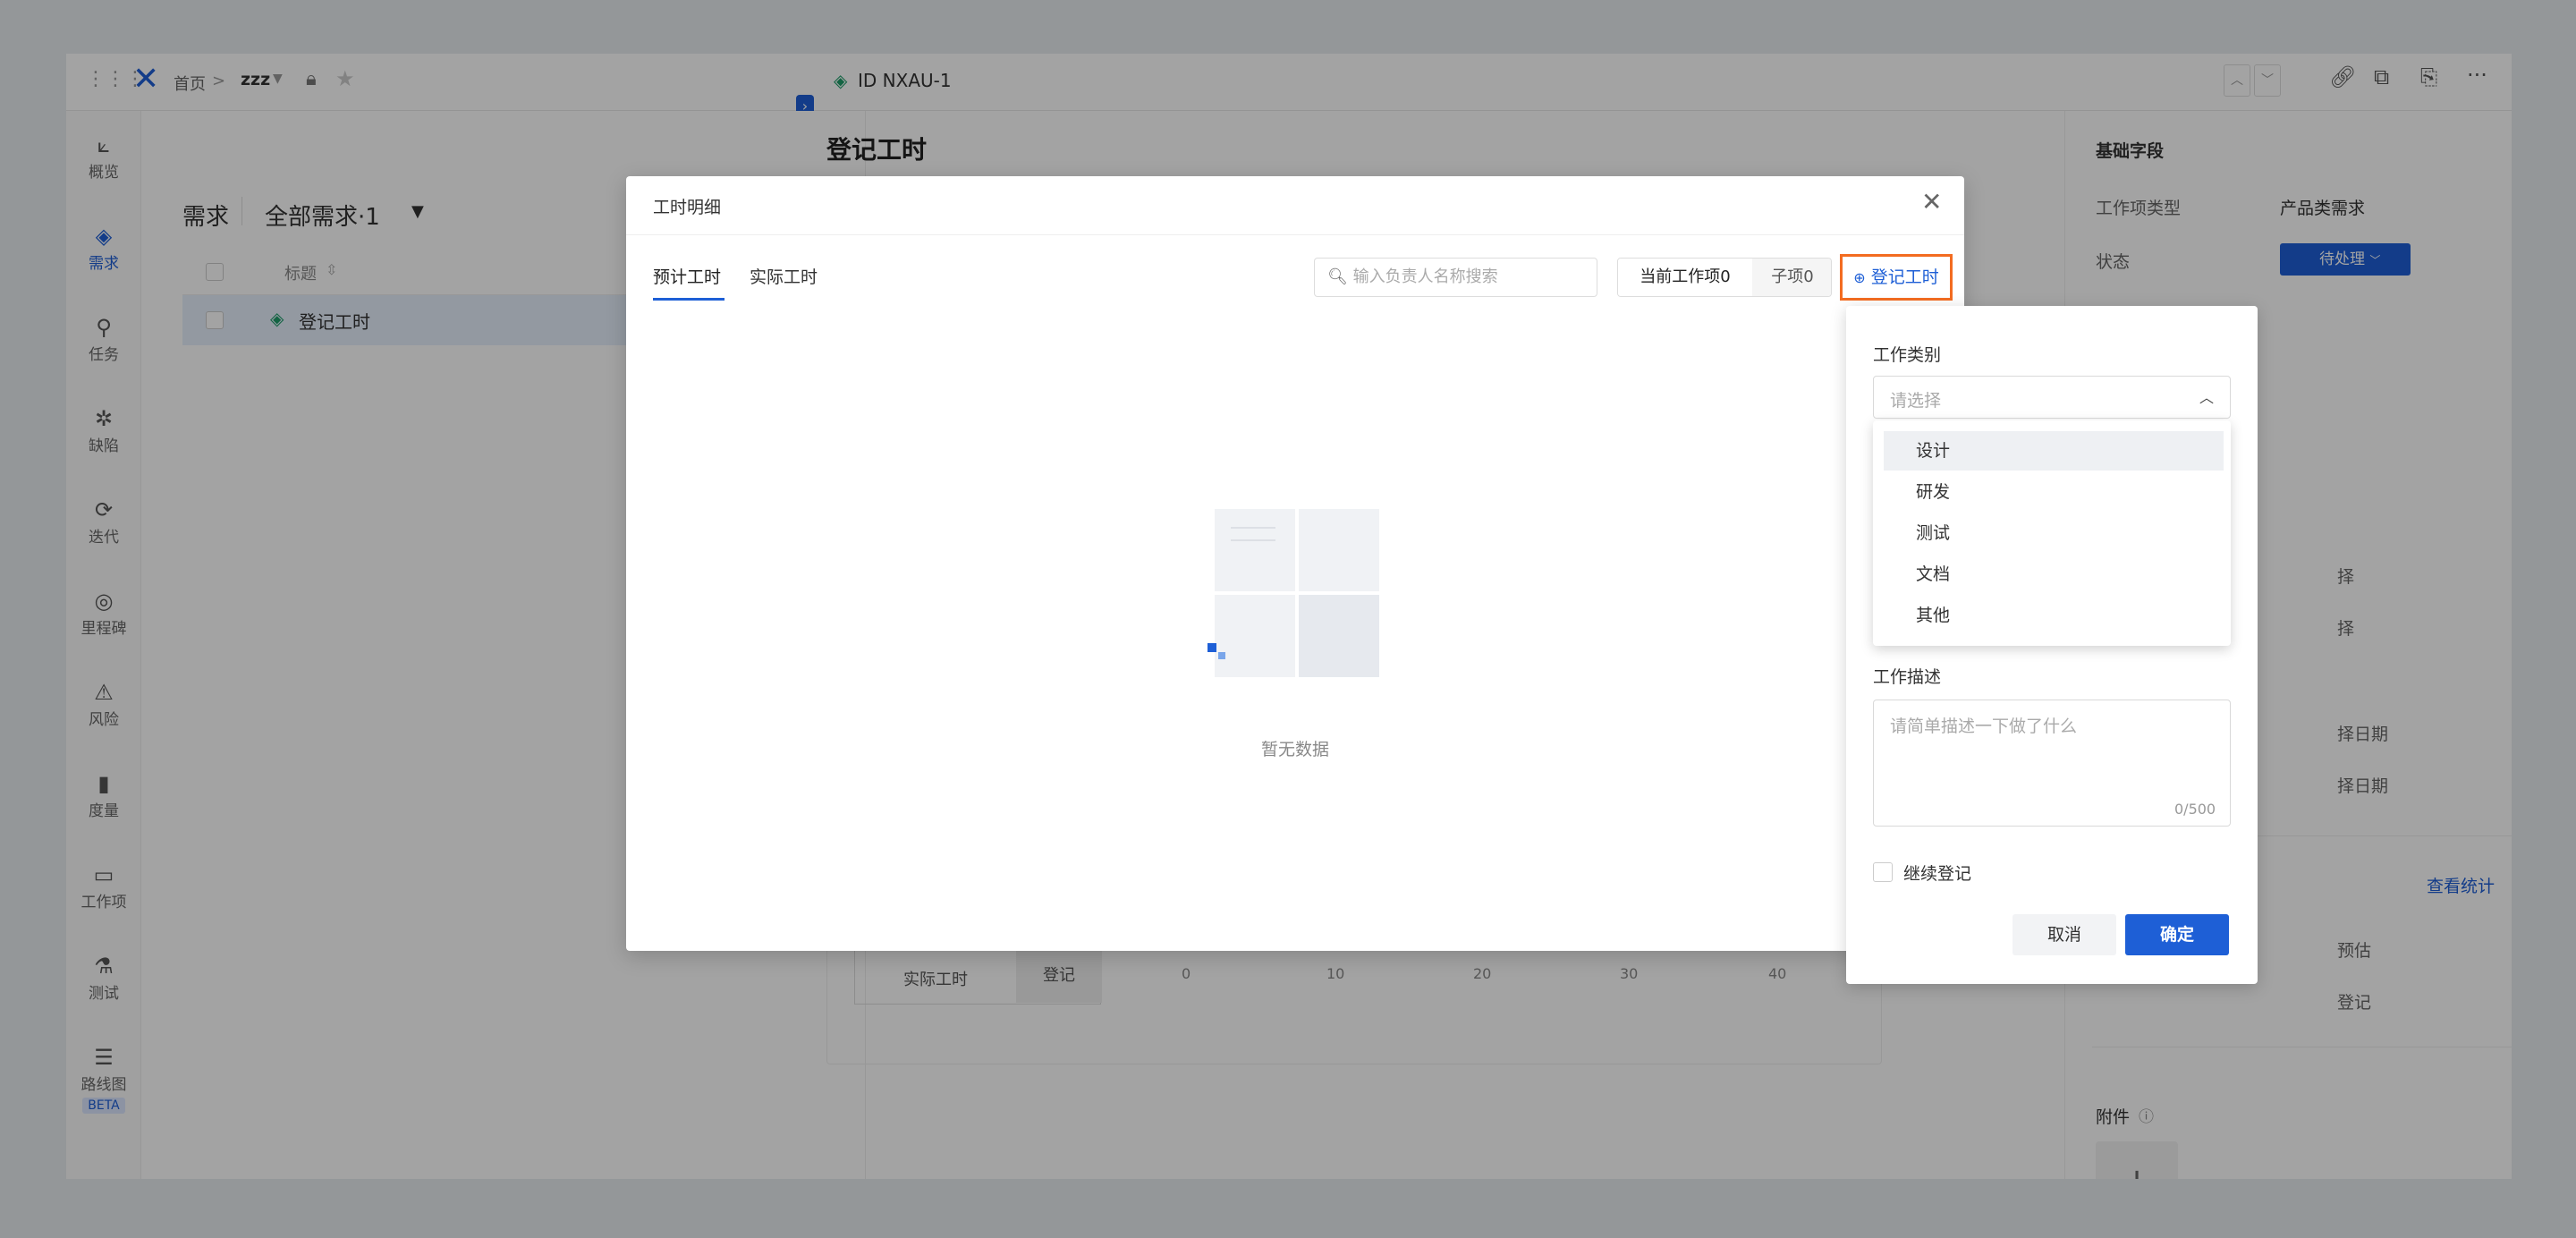 The height and width of the screenshot is (1238, 2576). I want to click on category-dropdown: 设计 研发 测试 文档 其他, so click(2052, 533).